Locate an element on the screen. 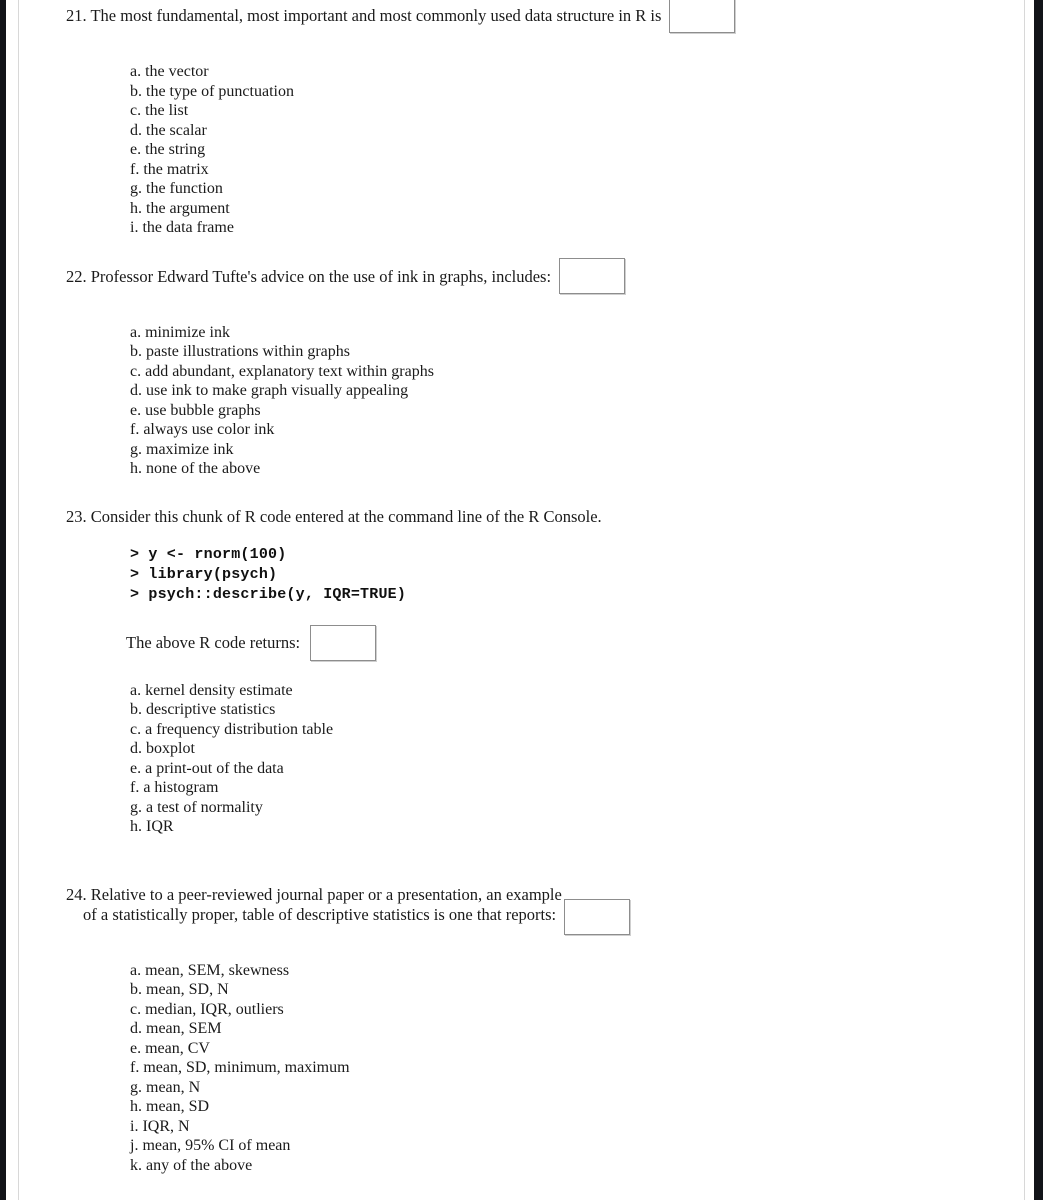 This screenshot has height=1200, width=1043. option-item: e. a print-out of the data is located at coordinates (478, 769).